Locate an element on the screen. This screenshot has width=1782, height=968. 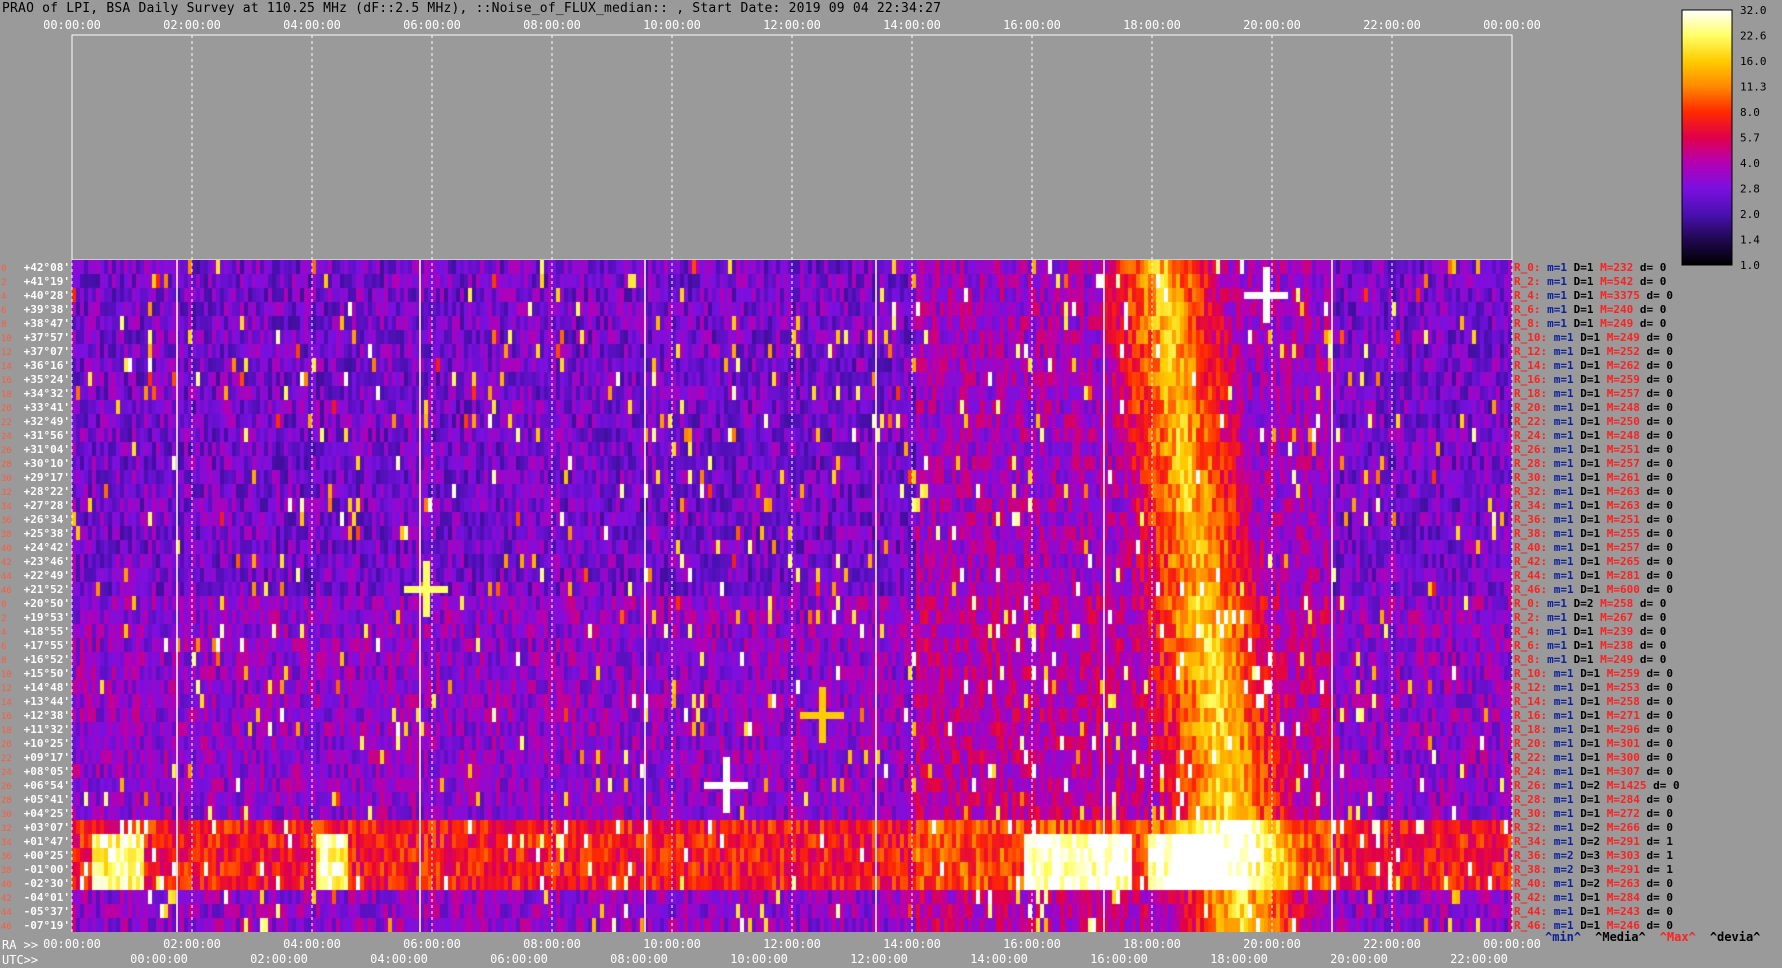
row-stat-part: R_46: is located at coordinates (1530, 925).